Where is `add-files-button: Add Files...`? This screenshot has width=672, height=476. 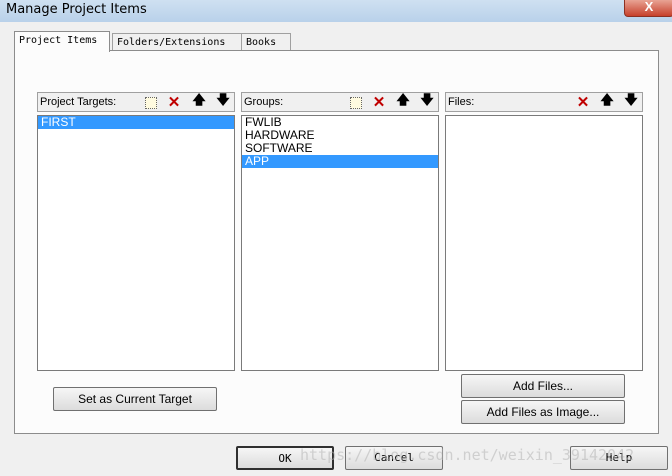
add-files-button: Add Files... is located at coordinates (543, 386).